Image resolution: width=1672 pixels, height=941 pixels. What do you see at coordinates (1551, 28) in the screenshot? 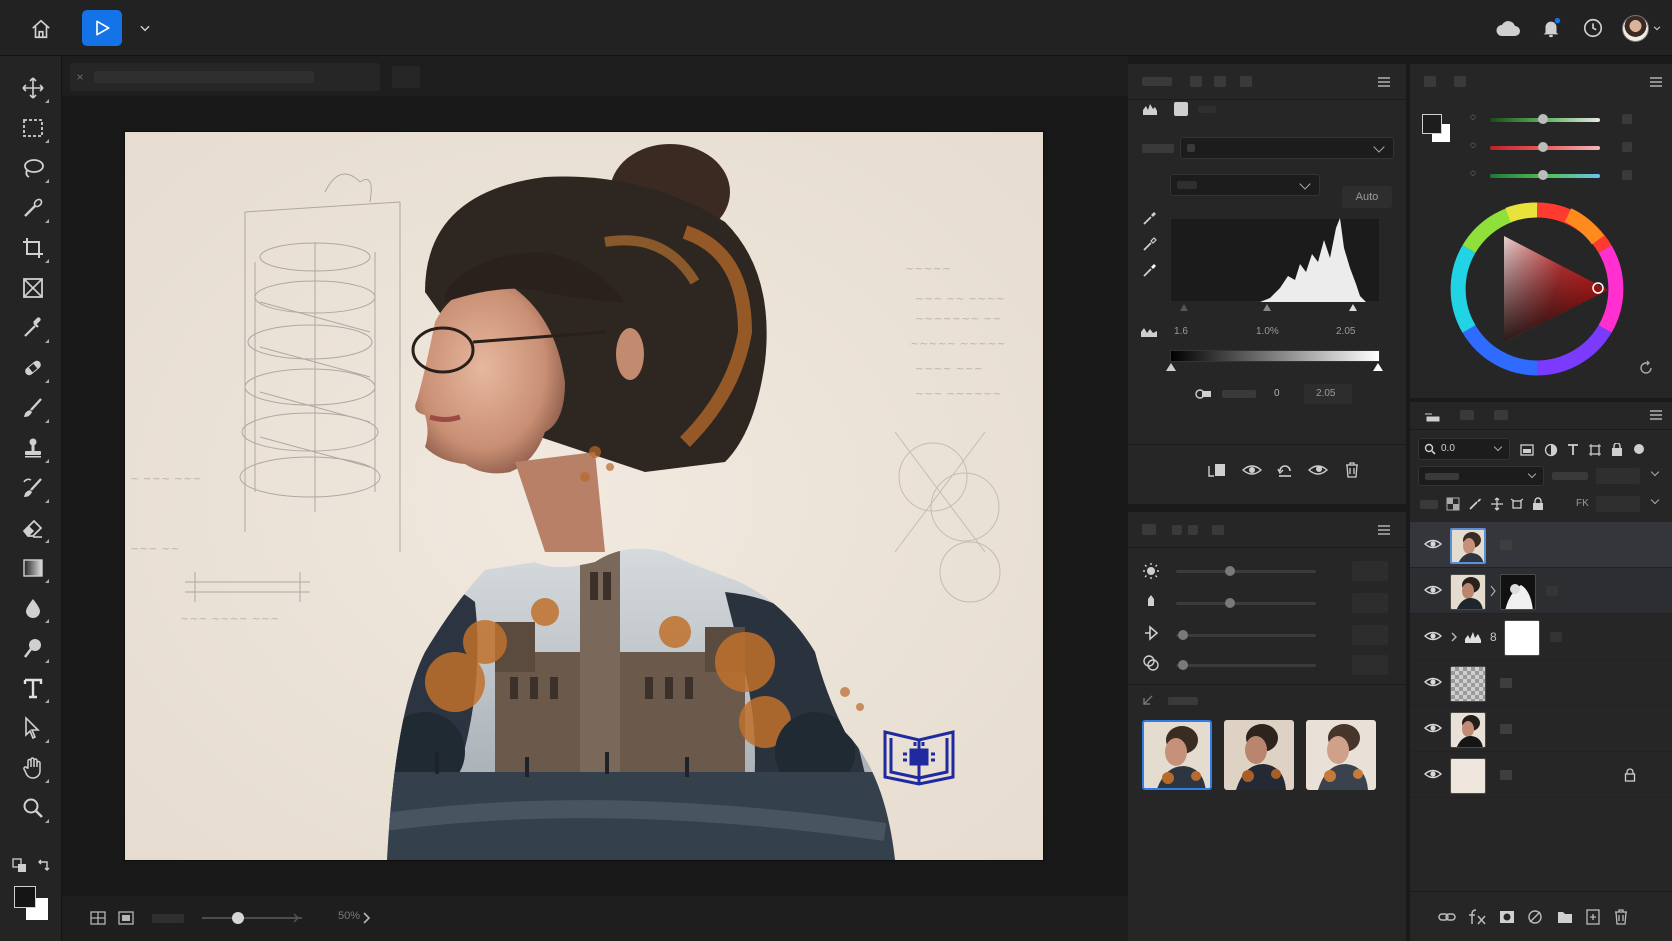
I see `notifications-button` at bounding box center [1551, 28].